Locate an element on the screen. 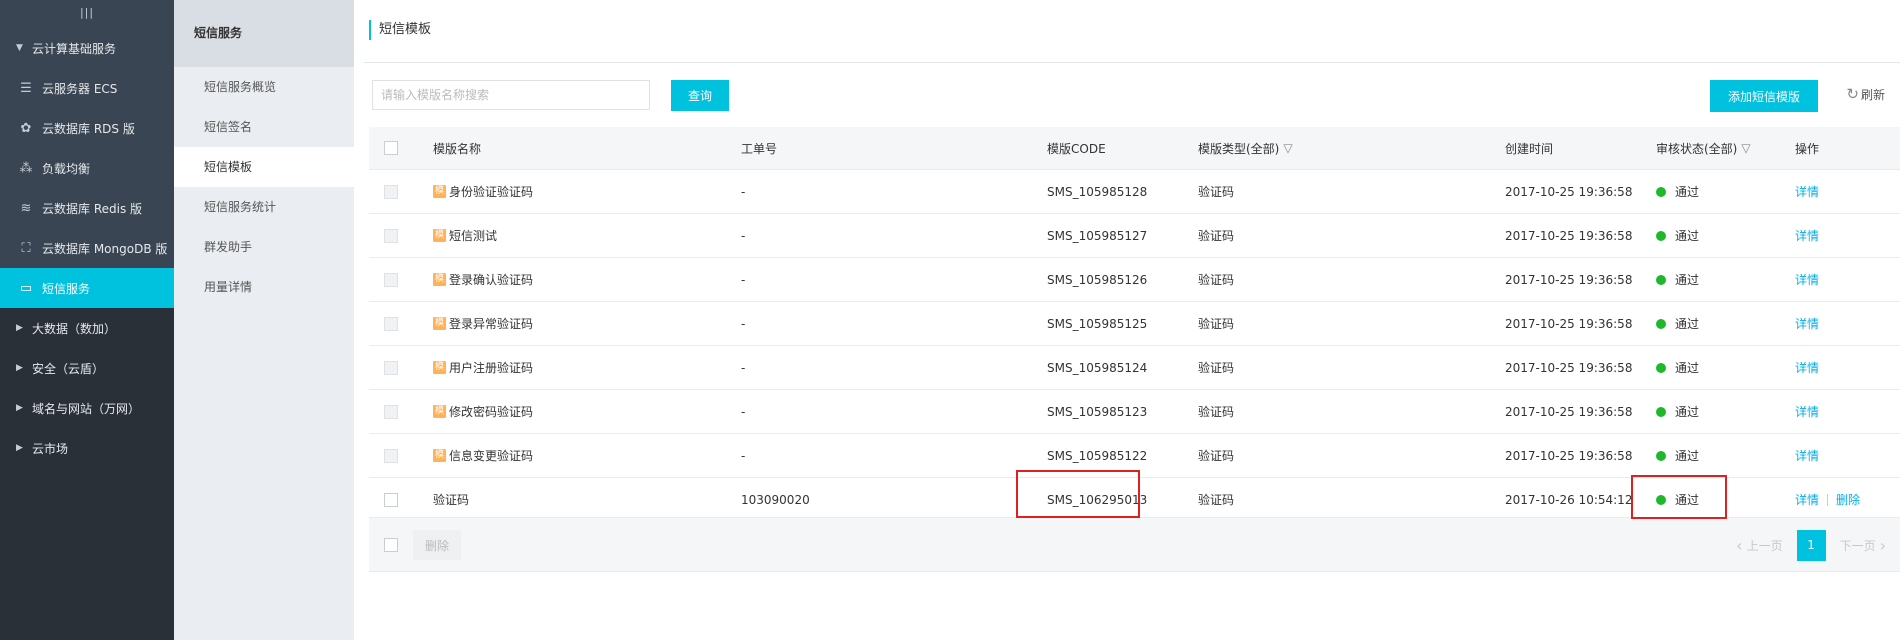  sidebar-section-label: 域名与网站（万网） is located at coordinates (86, 408).